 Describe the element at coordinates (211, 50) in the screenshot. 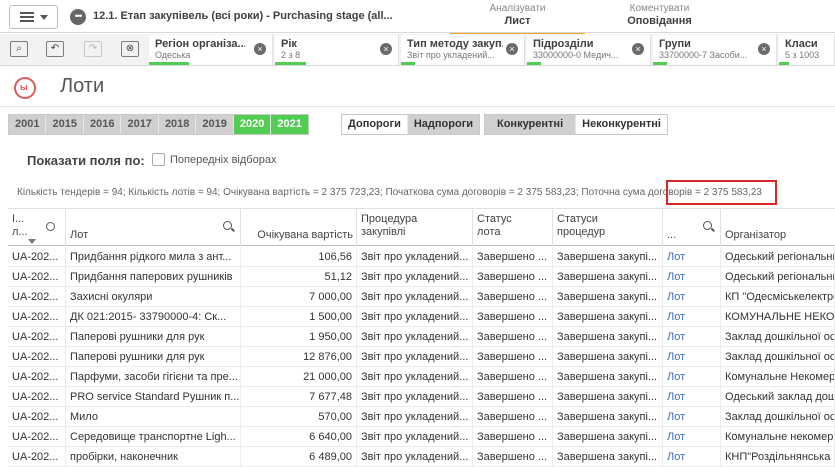

I see `selection-chip-region: Регіон організа... Одеська ×` at that location.